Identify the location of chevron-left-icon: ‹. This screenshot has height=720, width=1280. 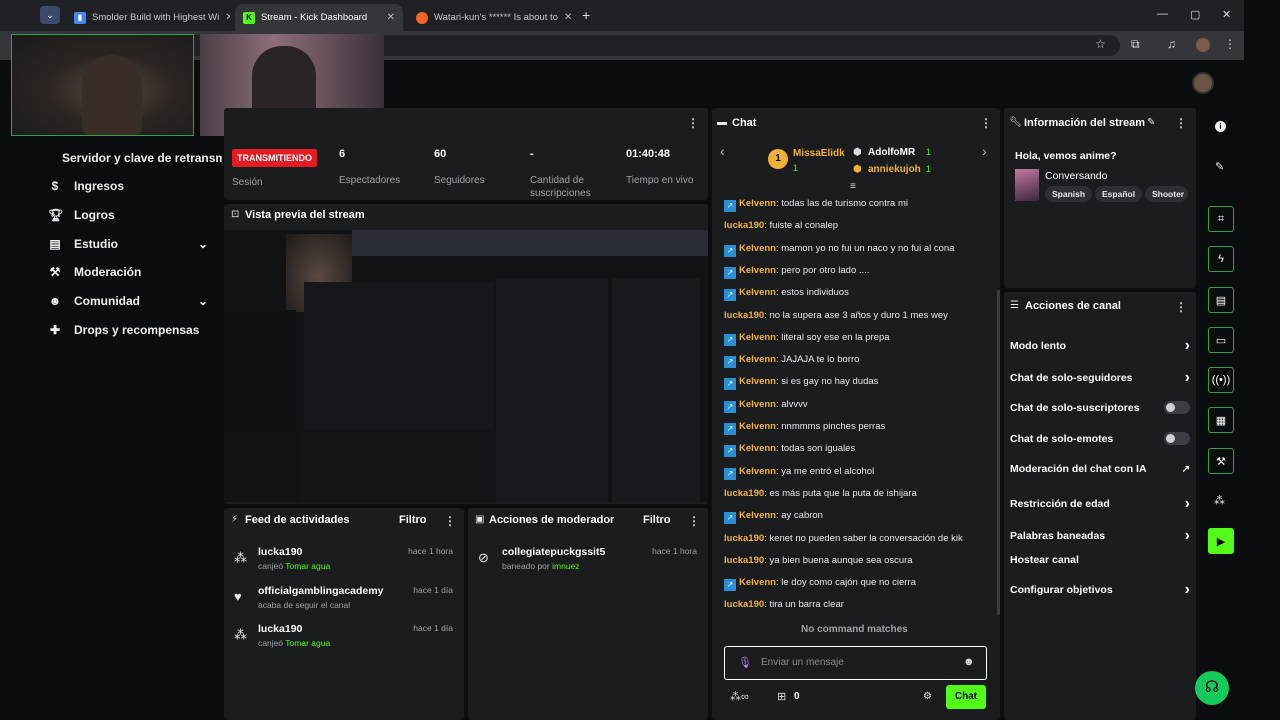
(722, 151).